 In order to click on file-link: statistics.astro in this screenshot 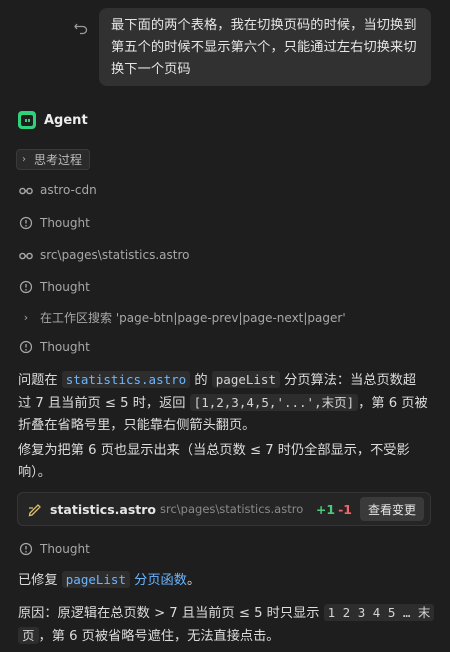, I will do `click(126, 379)`.